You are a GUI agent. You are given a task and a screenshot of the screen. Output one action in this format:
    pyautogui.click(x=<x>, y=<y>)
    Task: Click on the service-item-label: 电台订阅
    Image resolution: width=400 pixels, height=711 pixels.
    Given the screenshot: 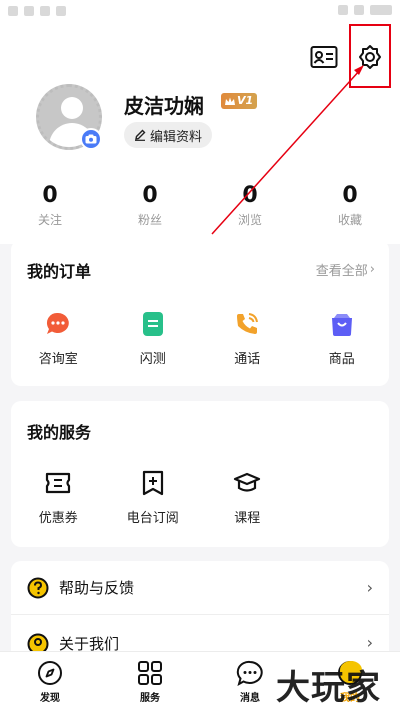 What is the action you would take?
    pyautogui.click(x=152, y=518)
    